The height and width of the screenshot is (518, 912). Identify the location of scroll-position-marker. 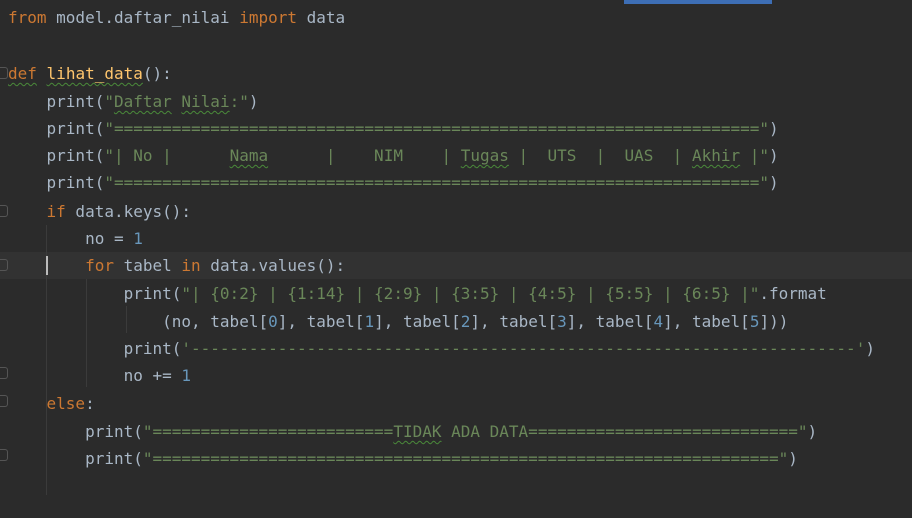
(698, 2).